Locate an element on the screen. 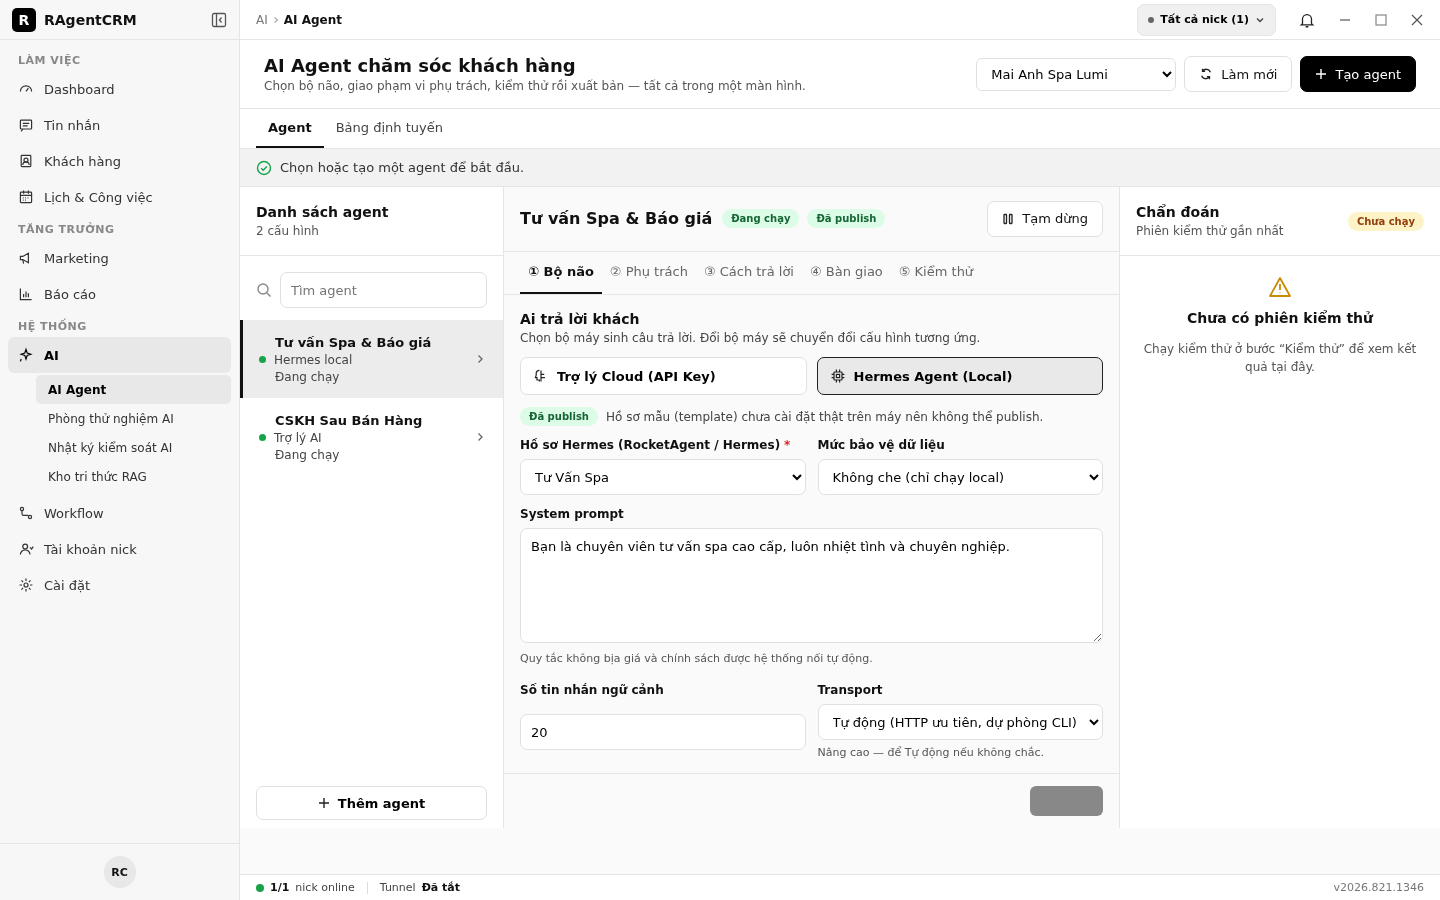  empty-state-title: Chưa có phiên kiểm thử is located at coordinates (1280, 318).